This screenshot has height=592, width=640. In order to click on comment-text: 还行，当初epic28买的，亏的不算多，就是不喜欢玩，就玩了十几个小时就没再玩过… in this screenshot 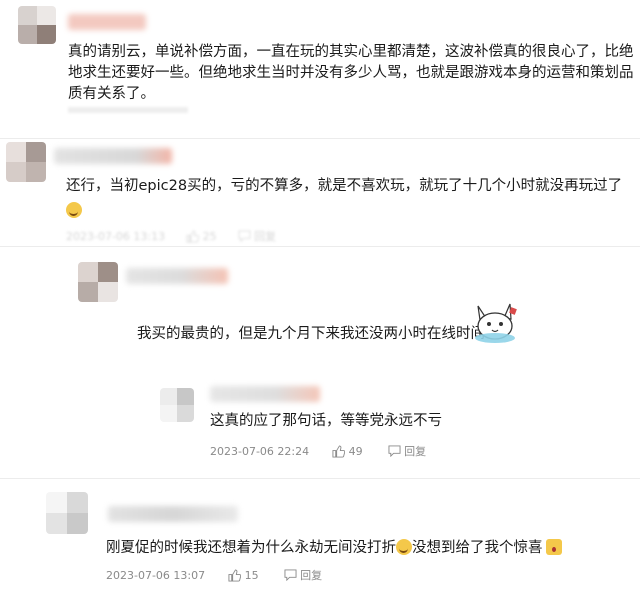, I will do `click(344, 186)`.